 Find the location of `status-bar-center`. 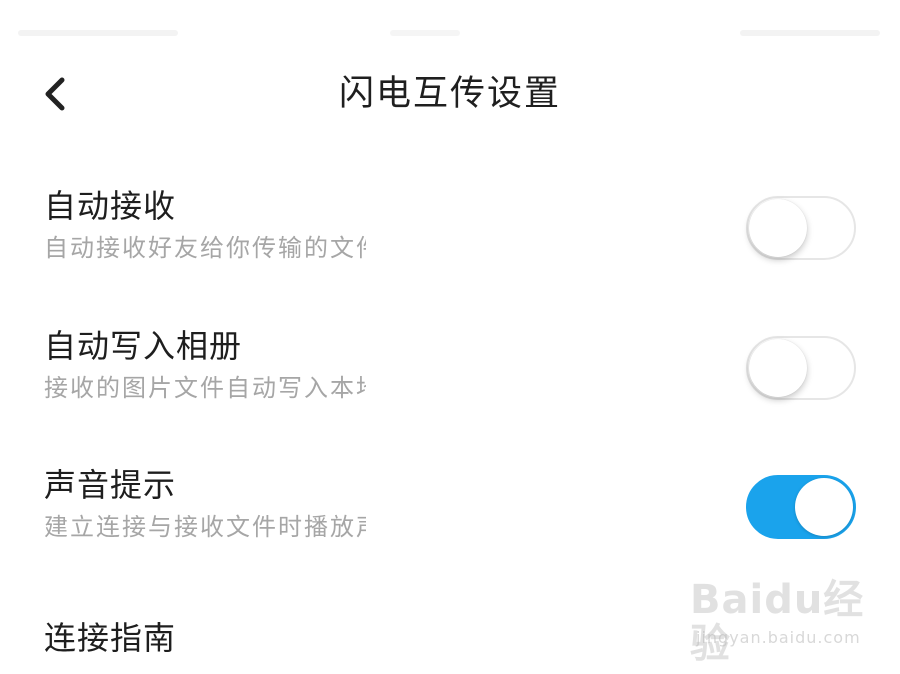

status-bar-center is located at coordinates (425, 33).